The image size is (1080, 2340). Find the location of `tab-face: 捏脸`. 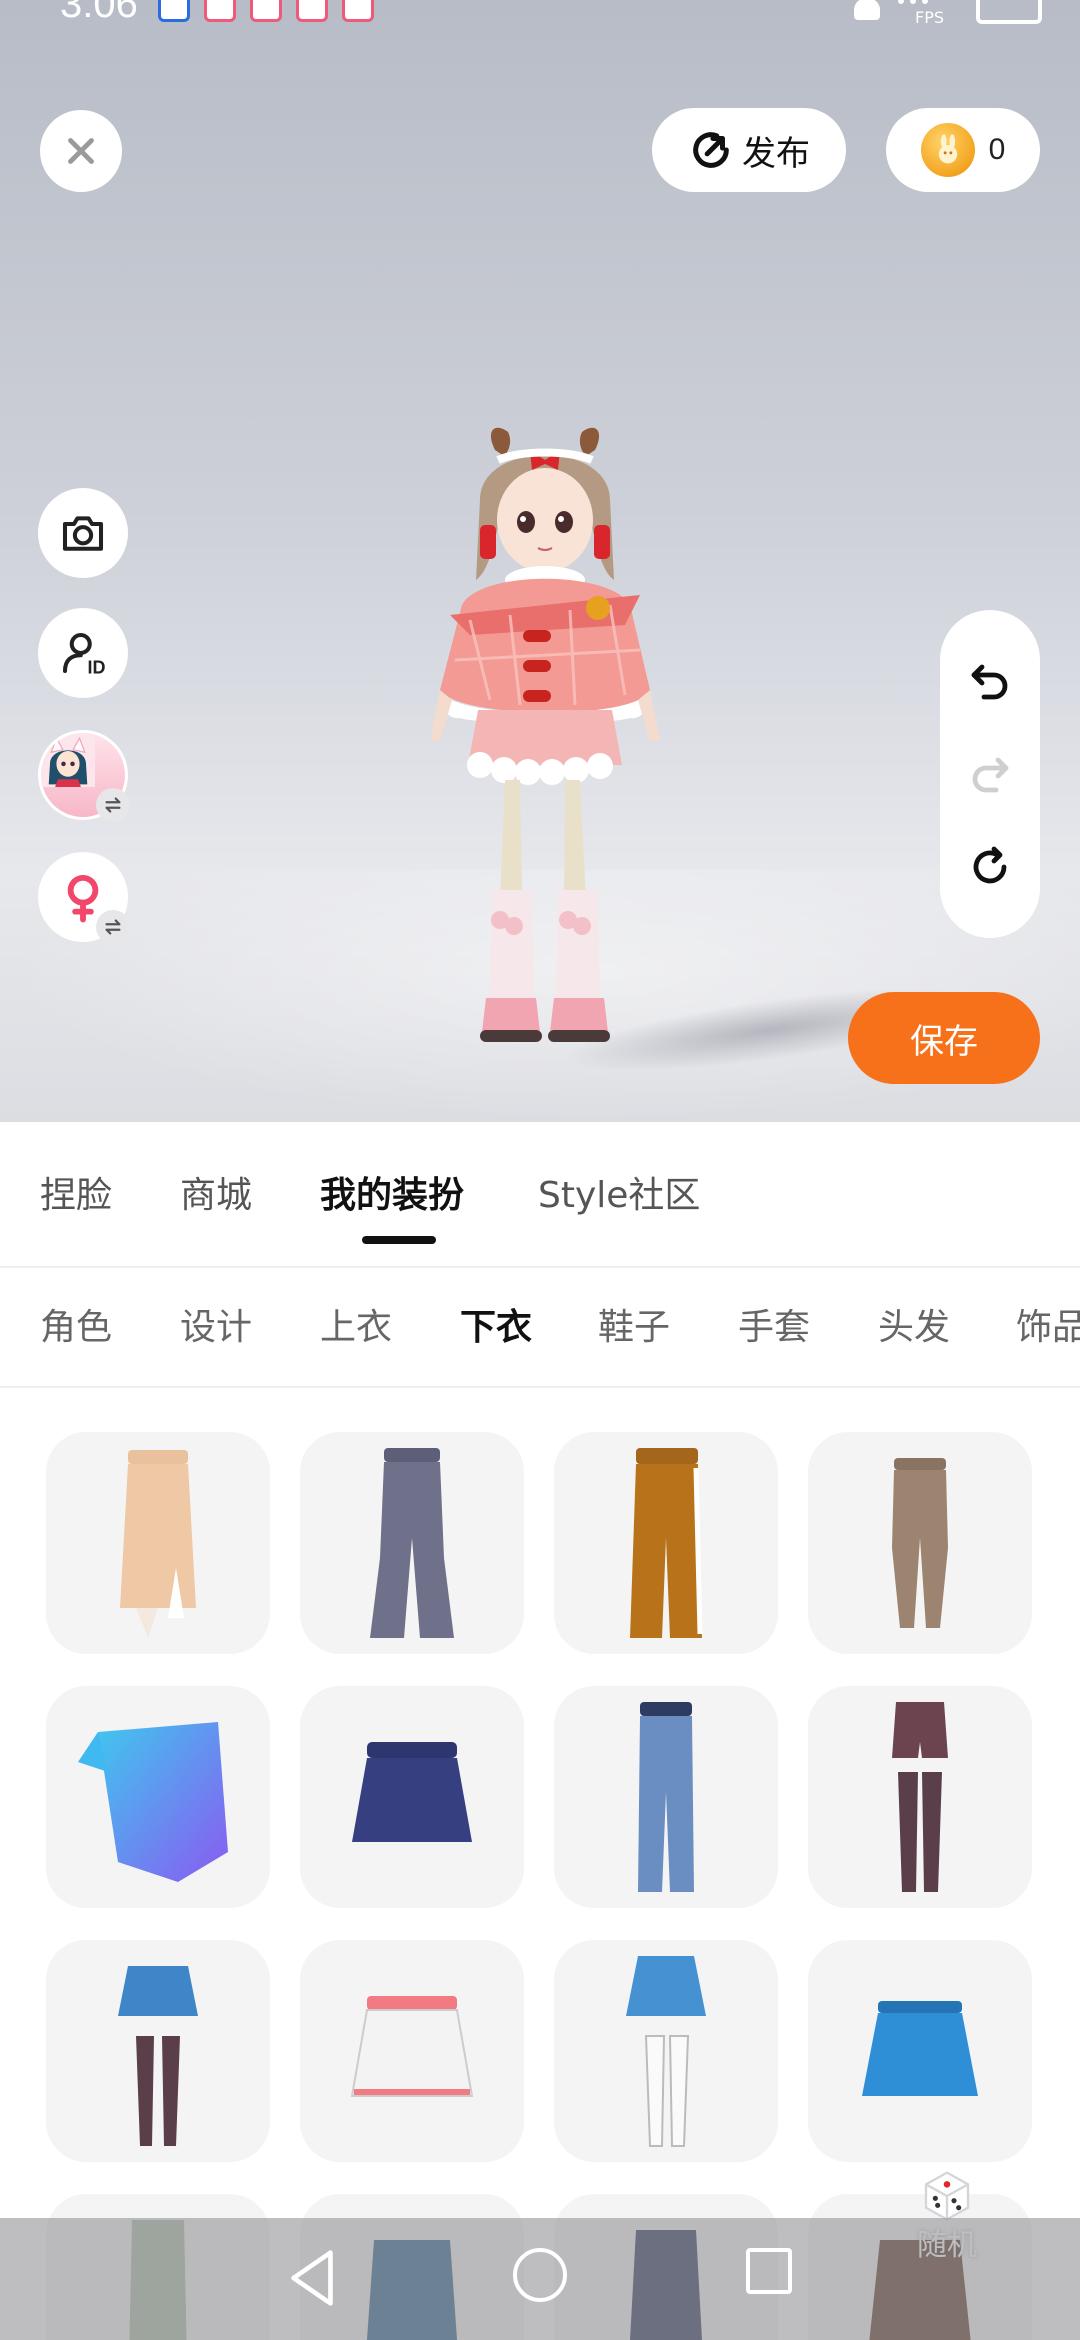

tab-face: 捏脸 is located at coordinates (76, 1192).